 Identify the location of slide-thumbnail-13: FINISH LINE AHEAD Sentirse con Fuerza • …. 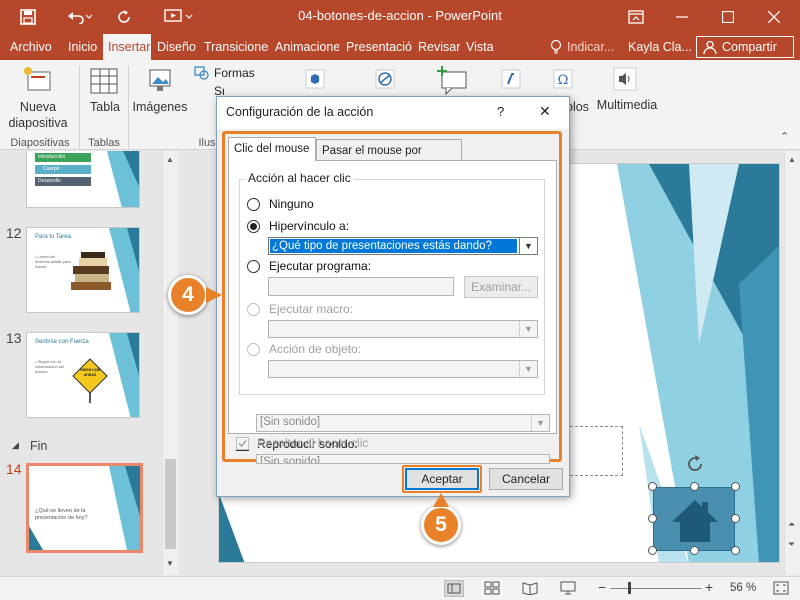
(83, 375).